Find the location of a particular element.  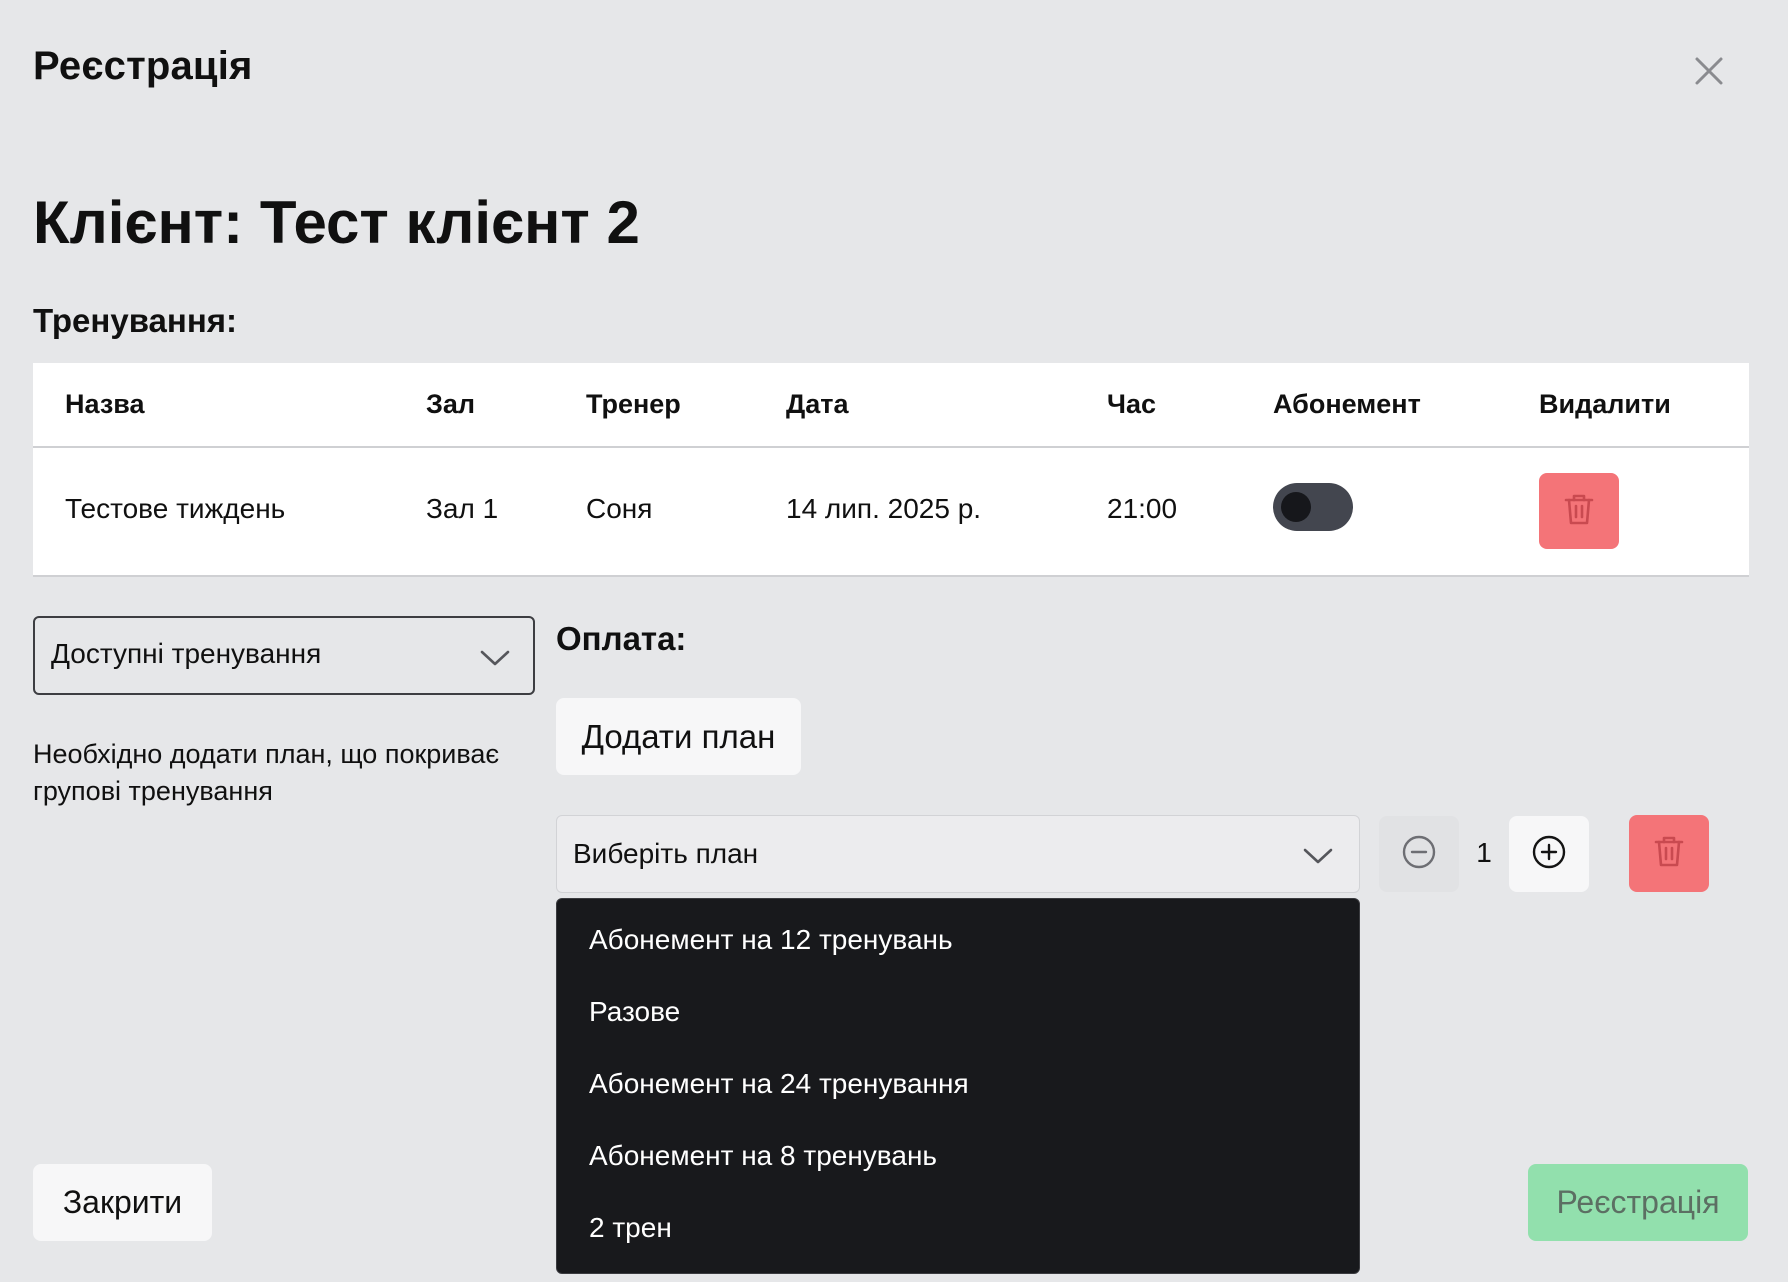

plan-select-placeholder: Виберіть план is located at coordinates (666, 853).